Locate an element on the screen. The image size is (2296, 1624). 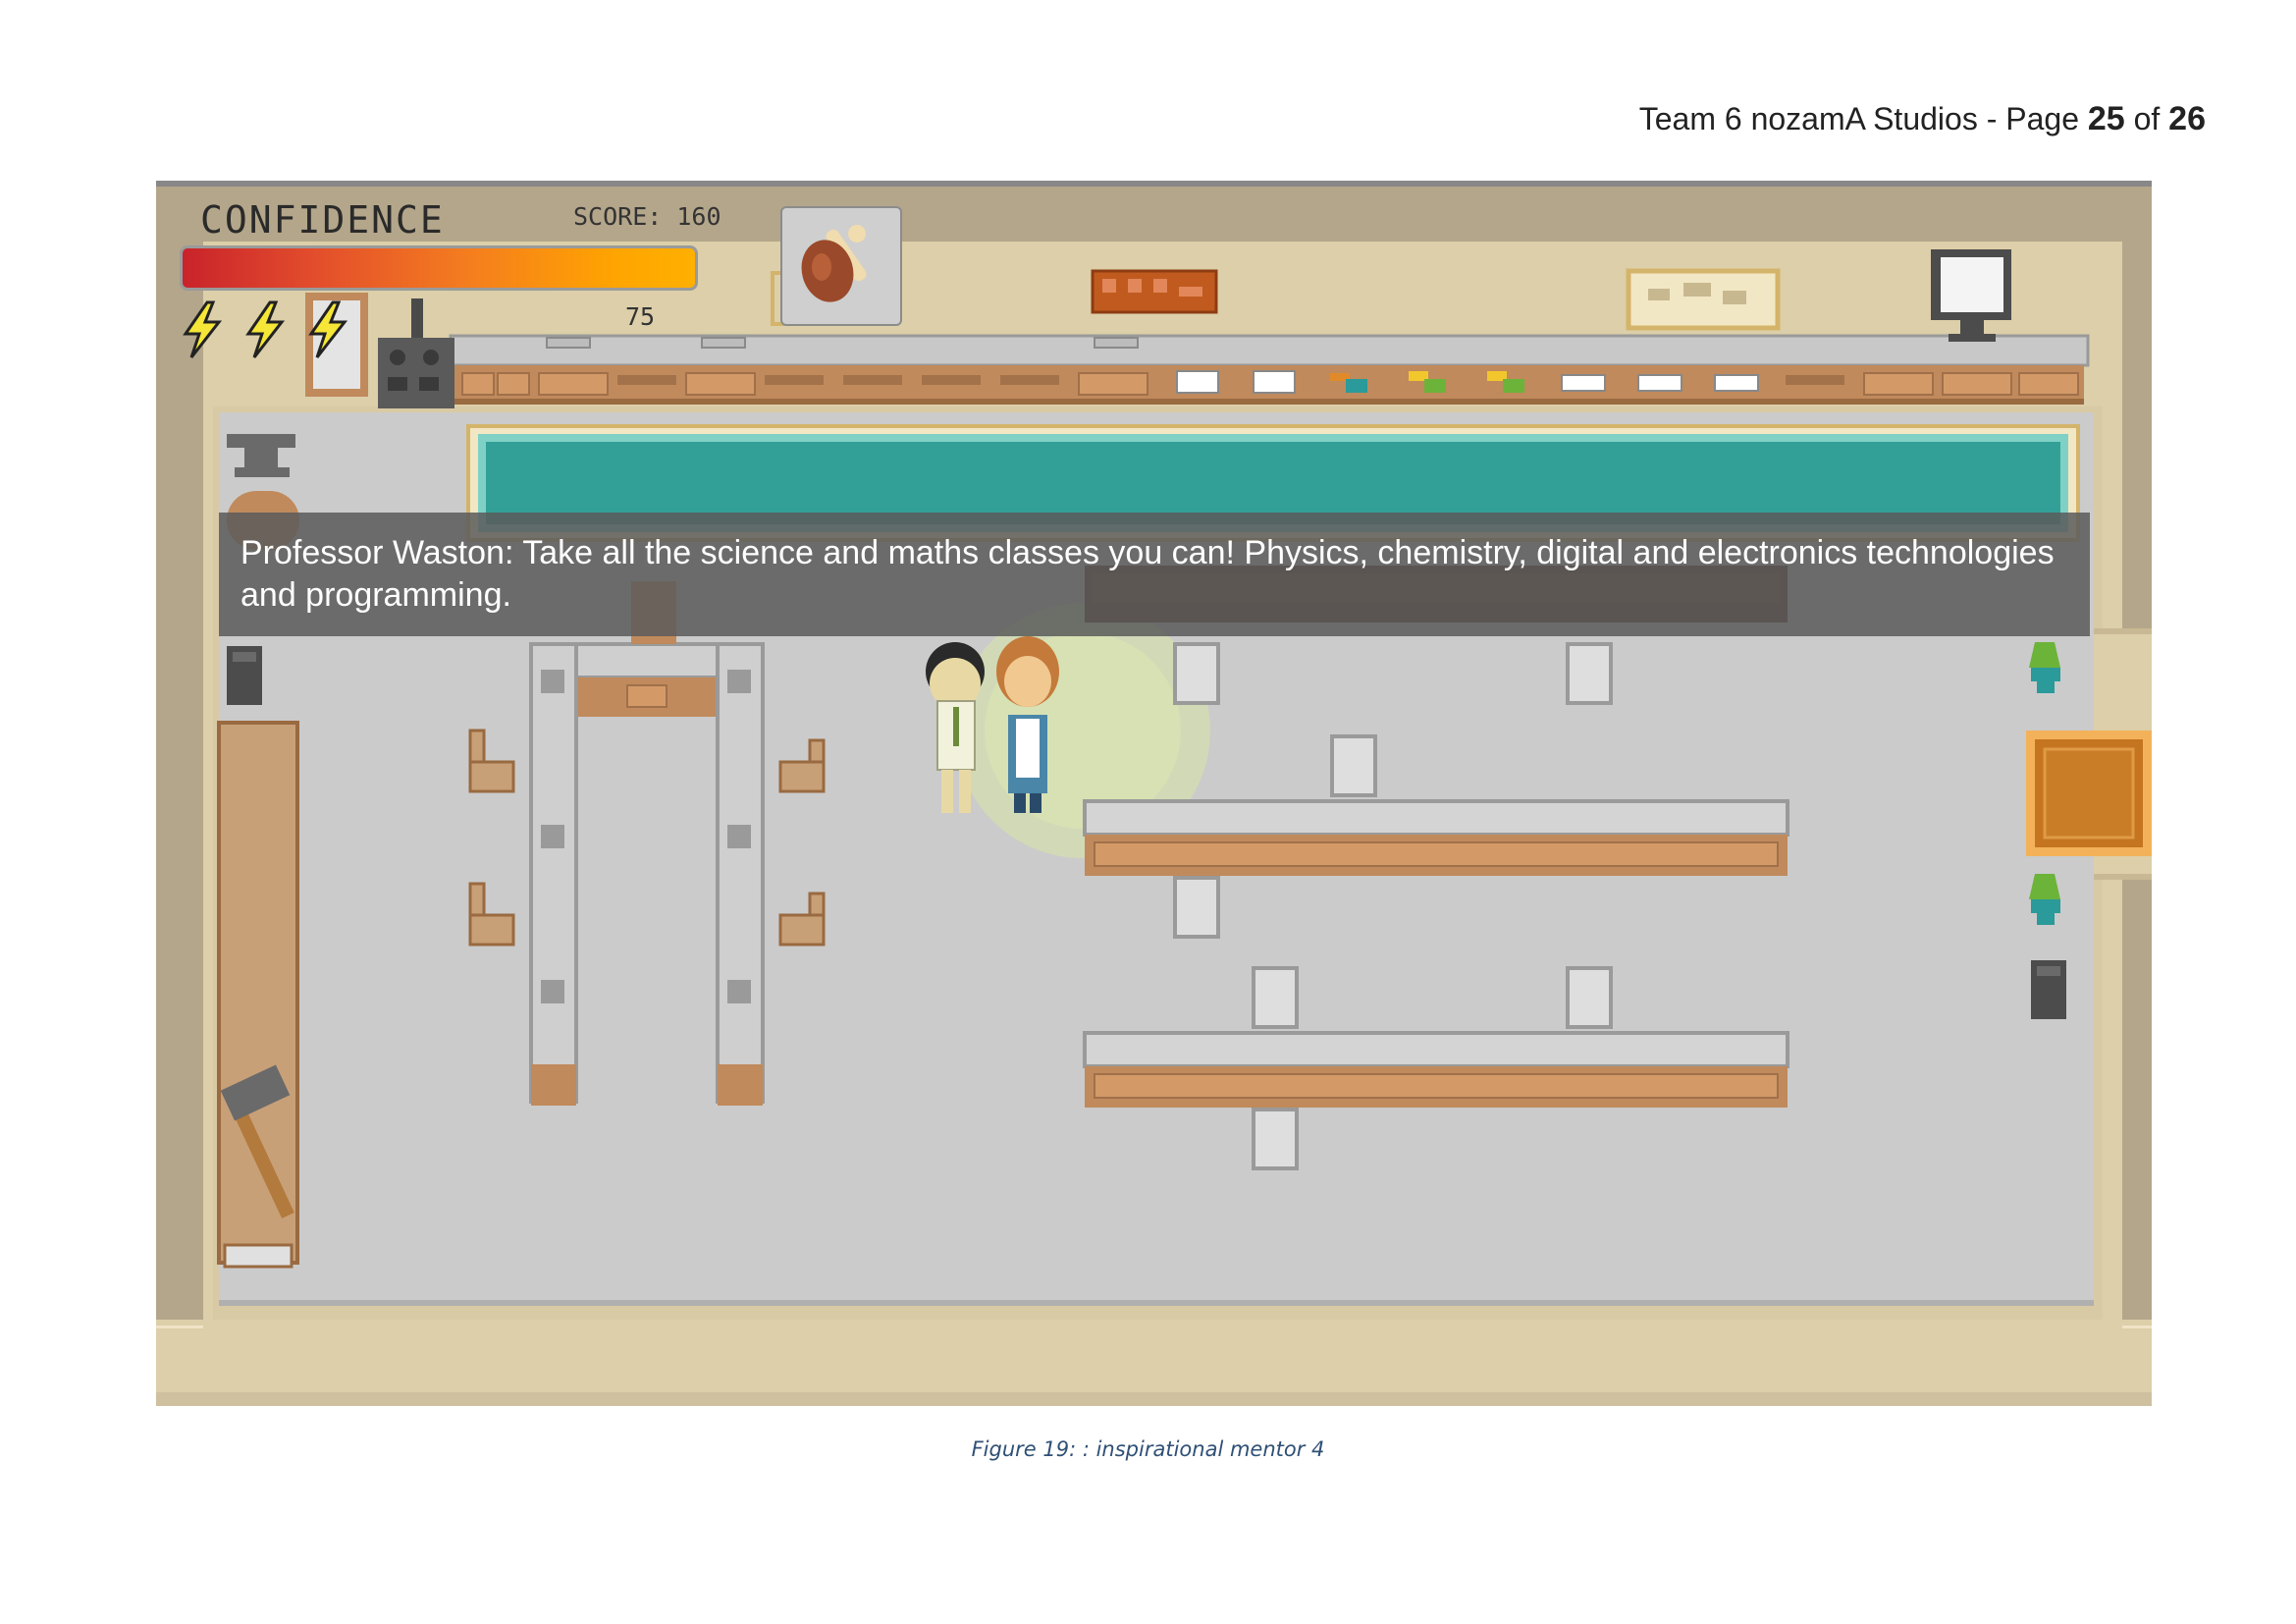
score-display: SCORE: 160 is located at coordinates (647, 216).